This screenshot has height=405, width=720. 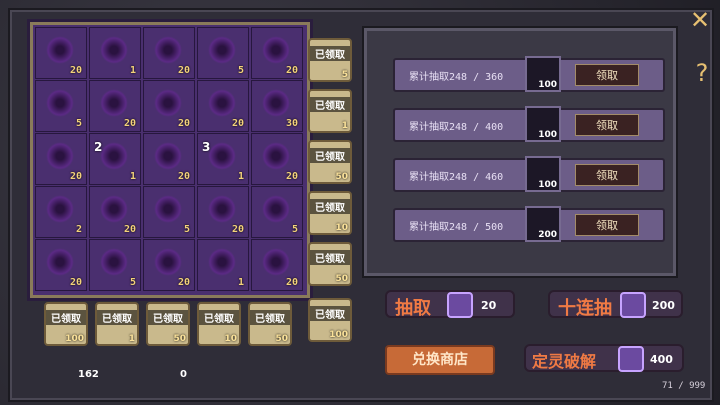 I want to click on decompose-cost: 400, so click(x=661, y=359).